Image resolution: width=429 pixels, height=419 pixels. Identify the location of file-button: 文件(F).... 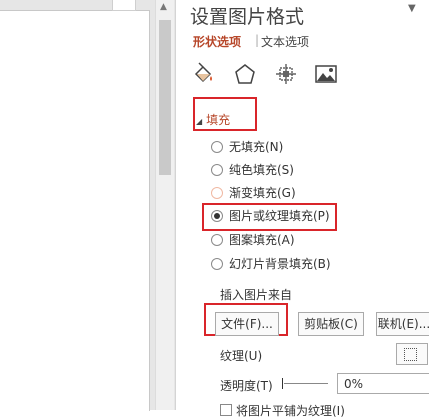
(247, 324).